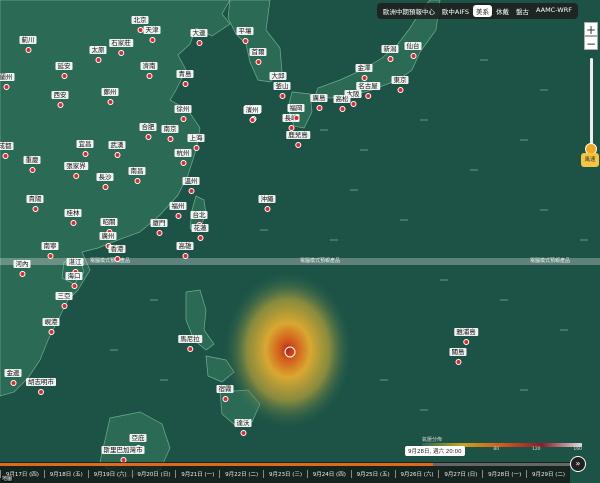  What do you see at coordinates (298, 135) in the screenshot?
I see `city-marker: 鹿兒島` at bounding box center [298, 135].